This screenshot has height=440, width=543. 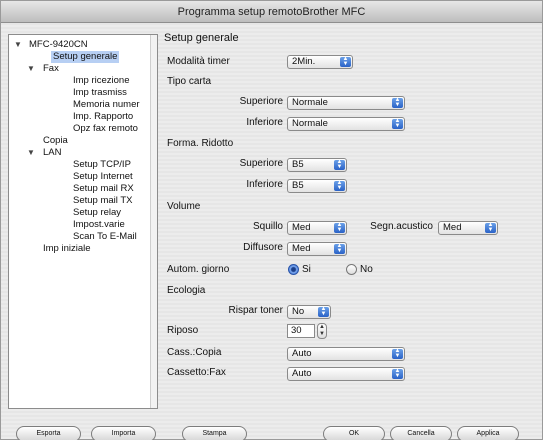 What do you see at coordinates (52, 153) in the screenshot?
I see `tree-item-lan: LAN` at bounding box center [52, 153].